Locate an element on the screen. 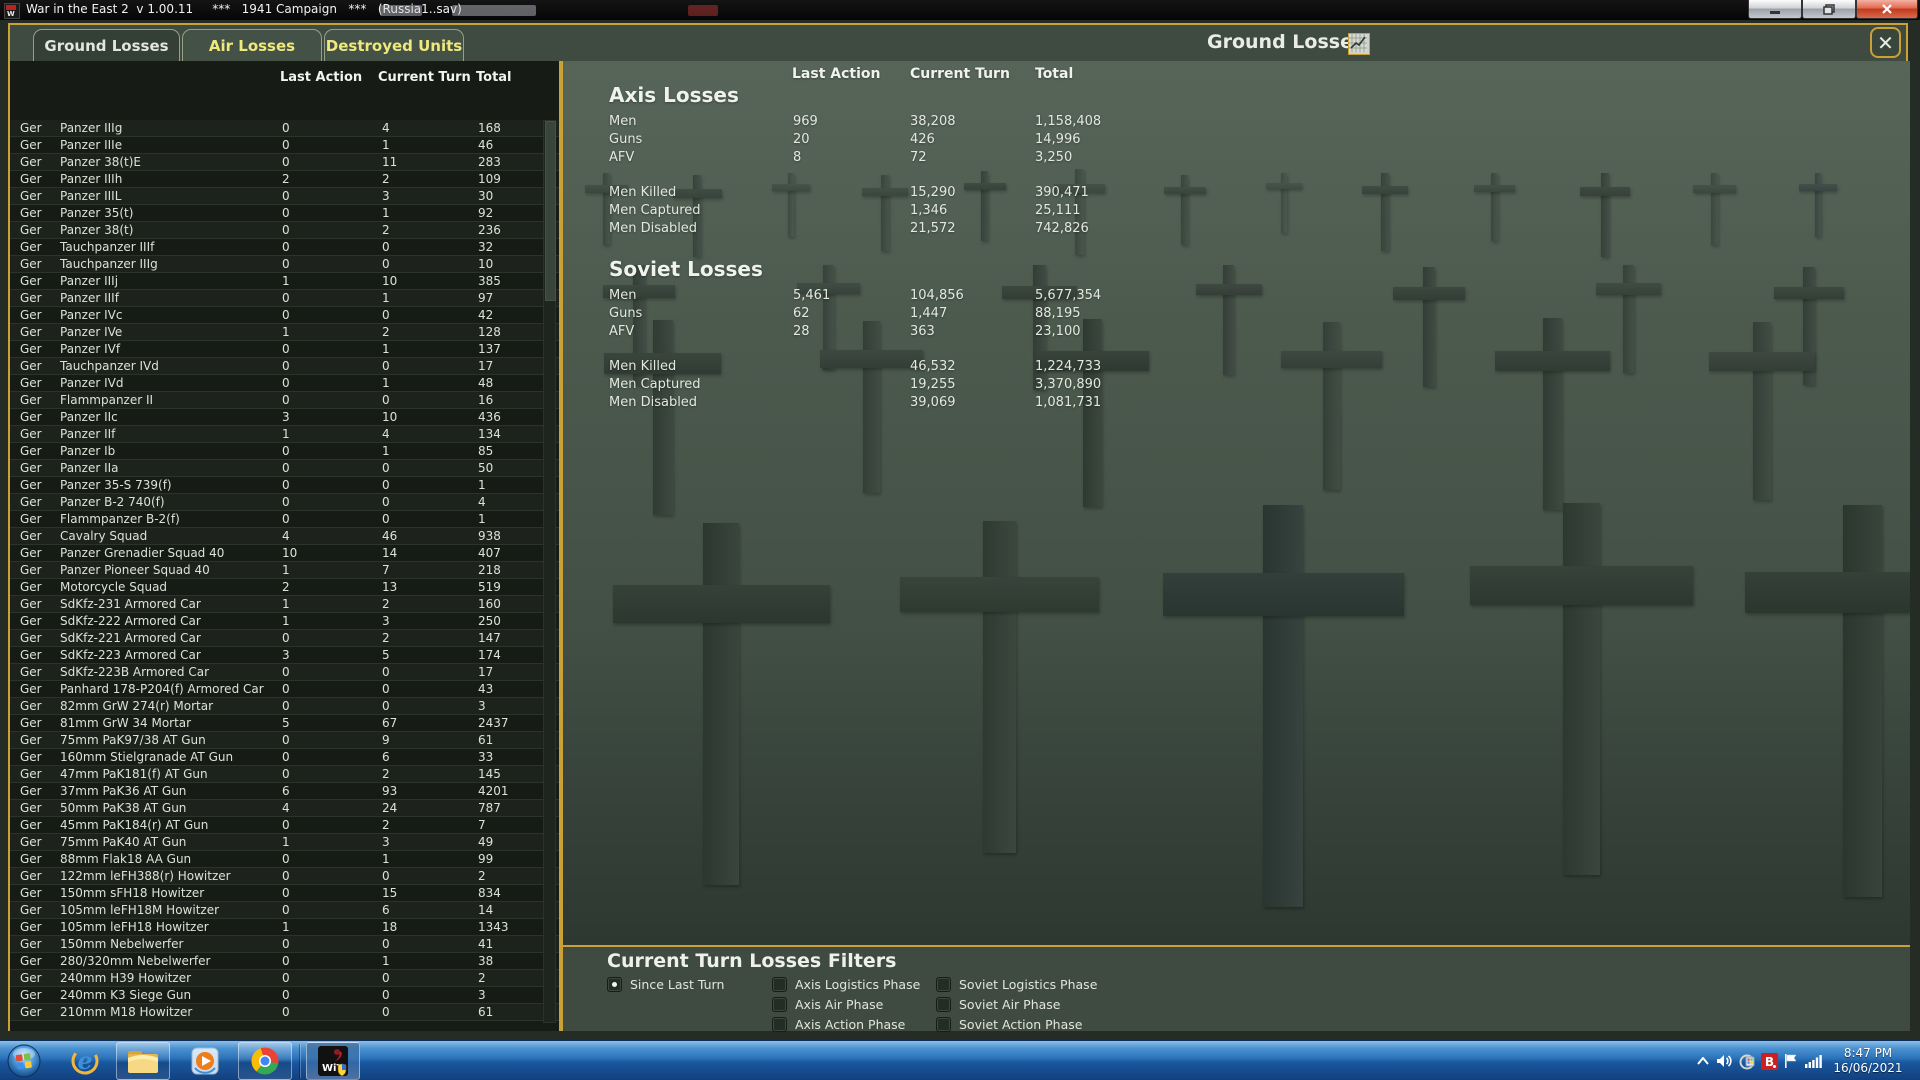 Image resolution: width=1920 pixels, height=1080 pixels. windows-explorer-icon is located at coordinates (143, 1061).